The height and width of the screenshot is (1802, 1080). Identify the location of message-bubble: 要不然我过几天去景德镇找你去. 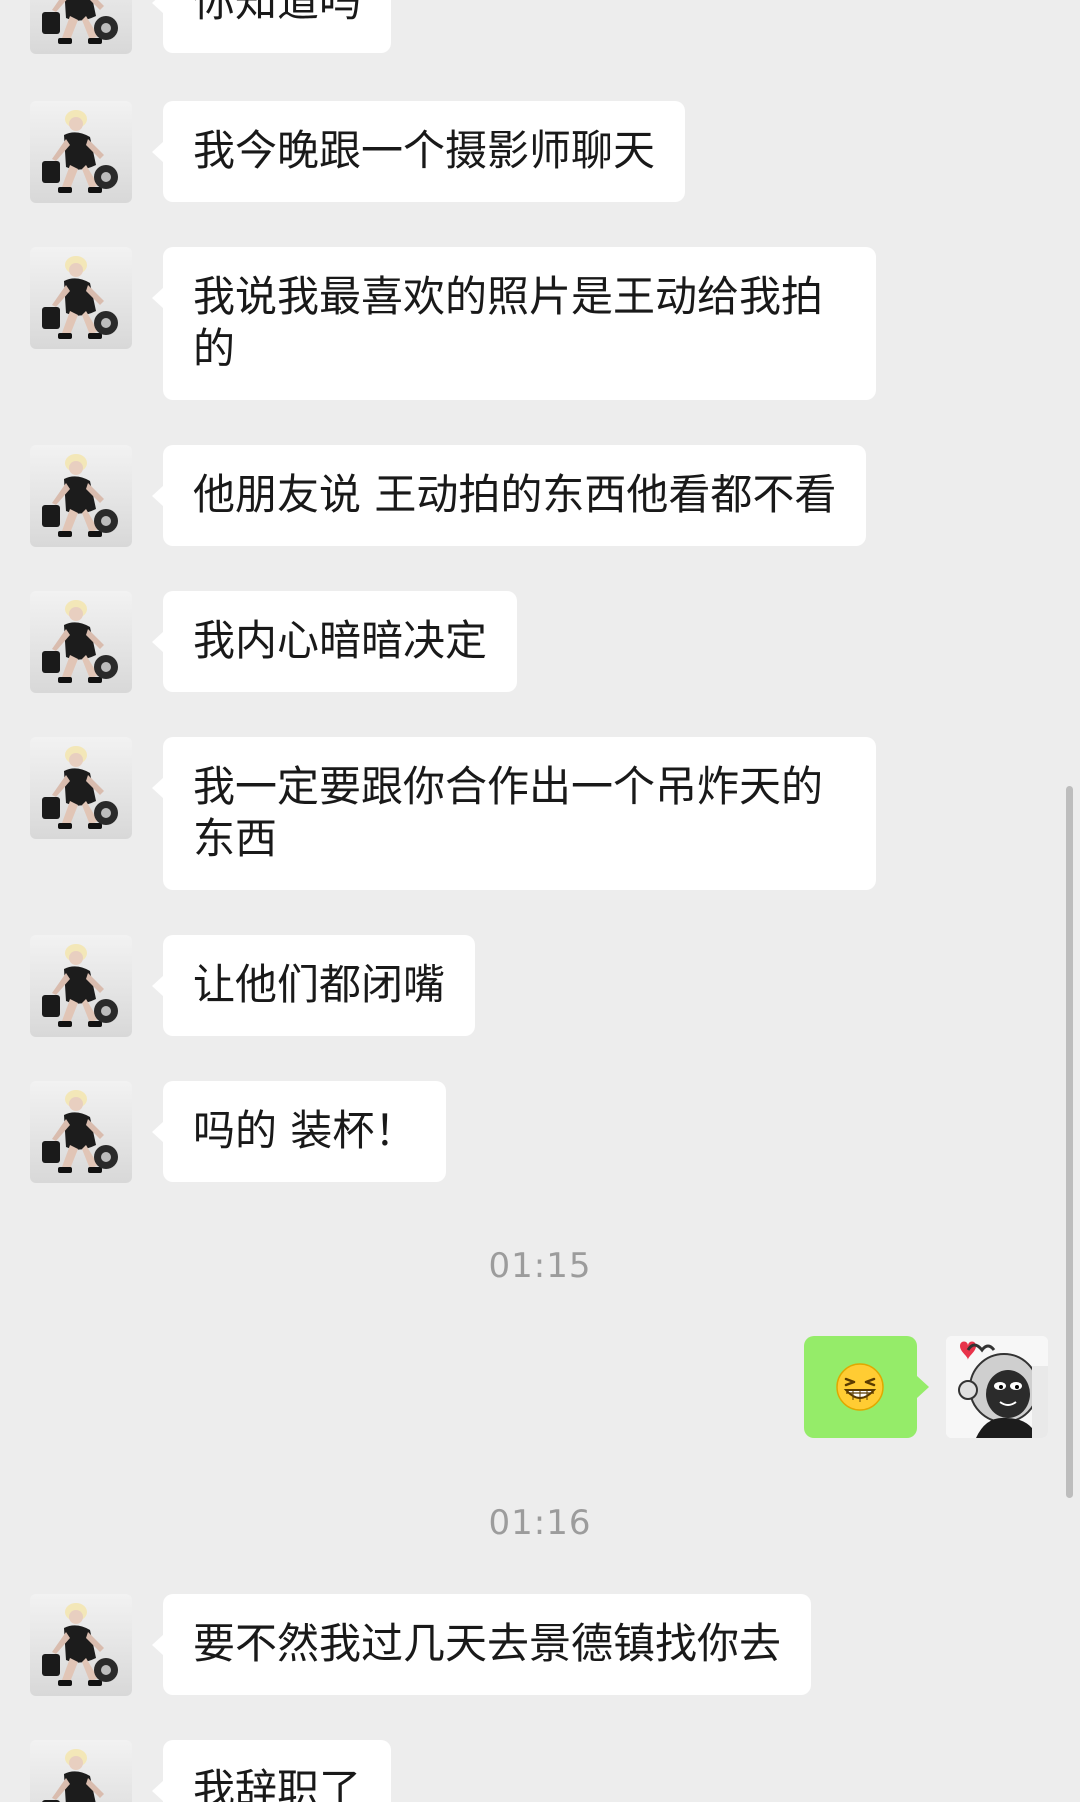
(481, 1644).